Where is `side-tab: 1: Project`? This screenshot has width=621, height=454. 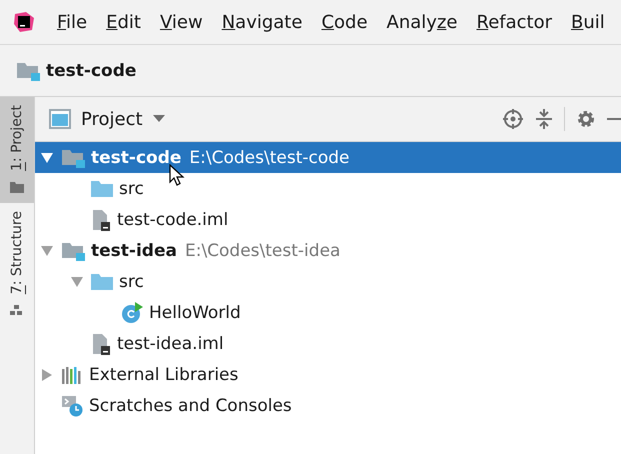
side-tab: 1: Project is located at coordinates (17, 150).